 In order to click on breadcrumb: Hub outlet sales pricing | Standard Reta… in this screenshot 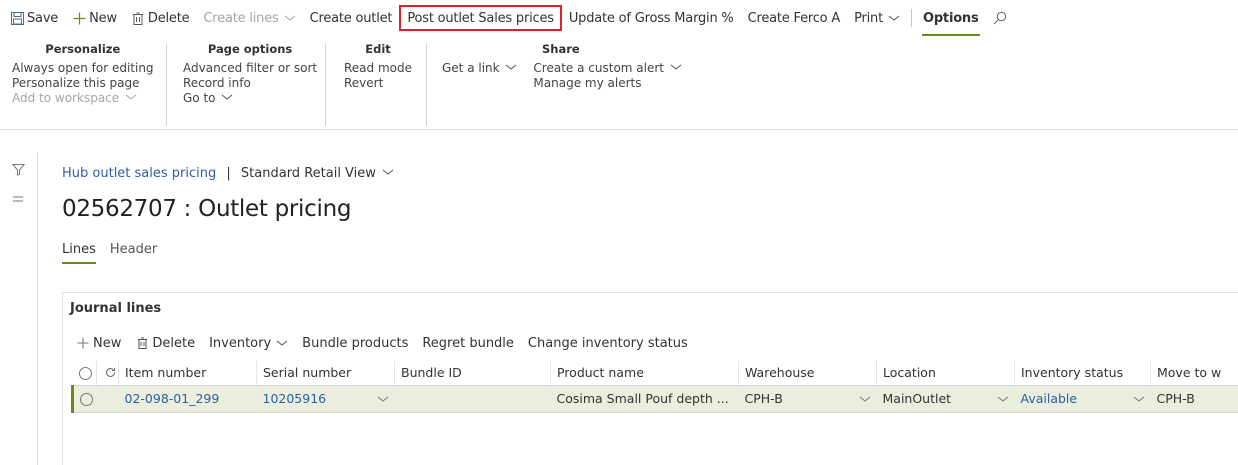, I will do `click(228, 173)`.